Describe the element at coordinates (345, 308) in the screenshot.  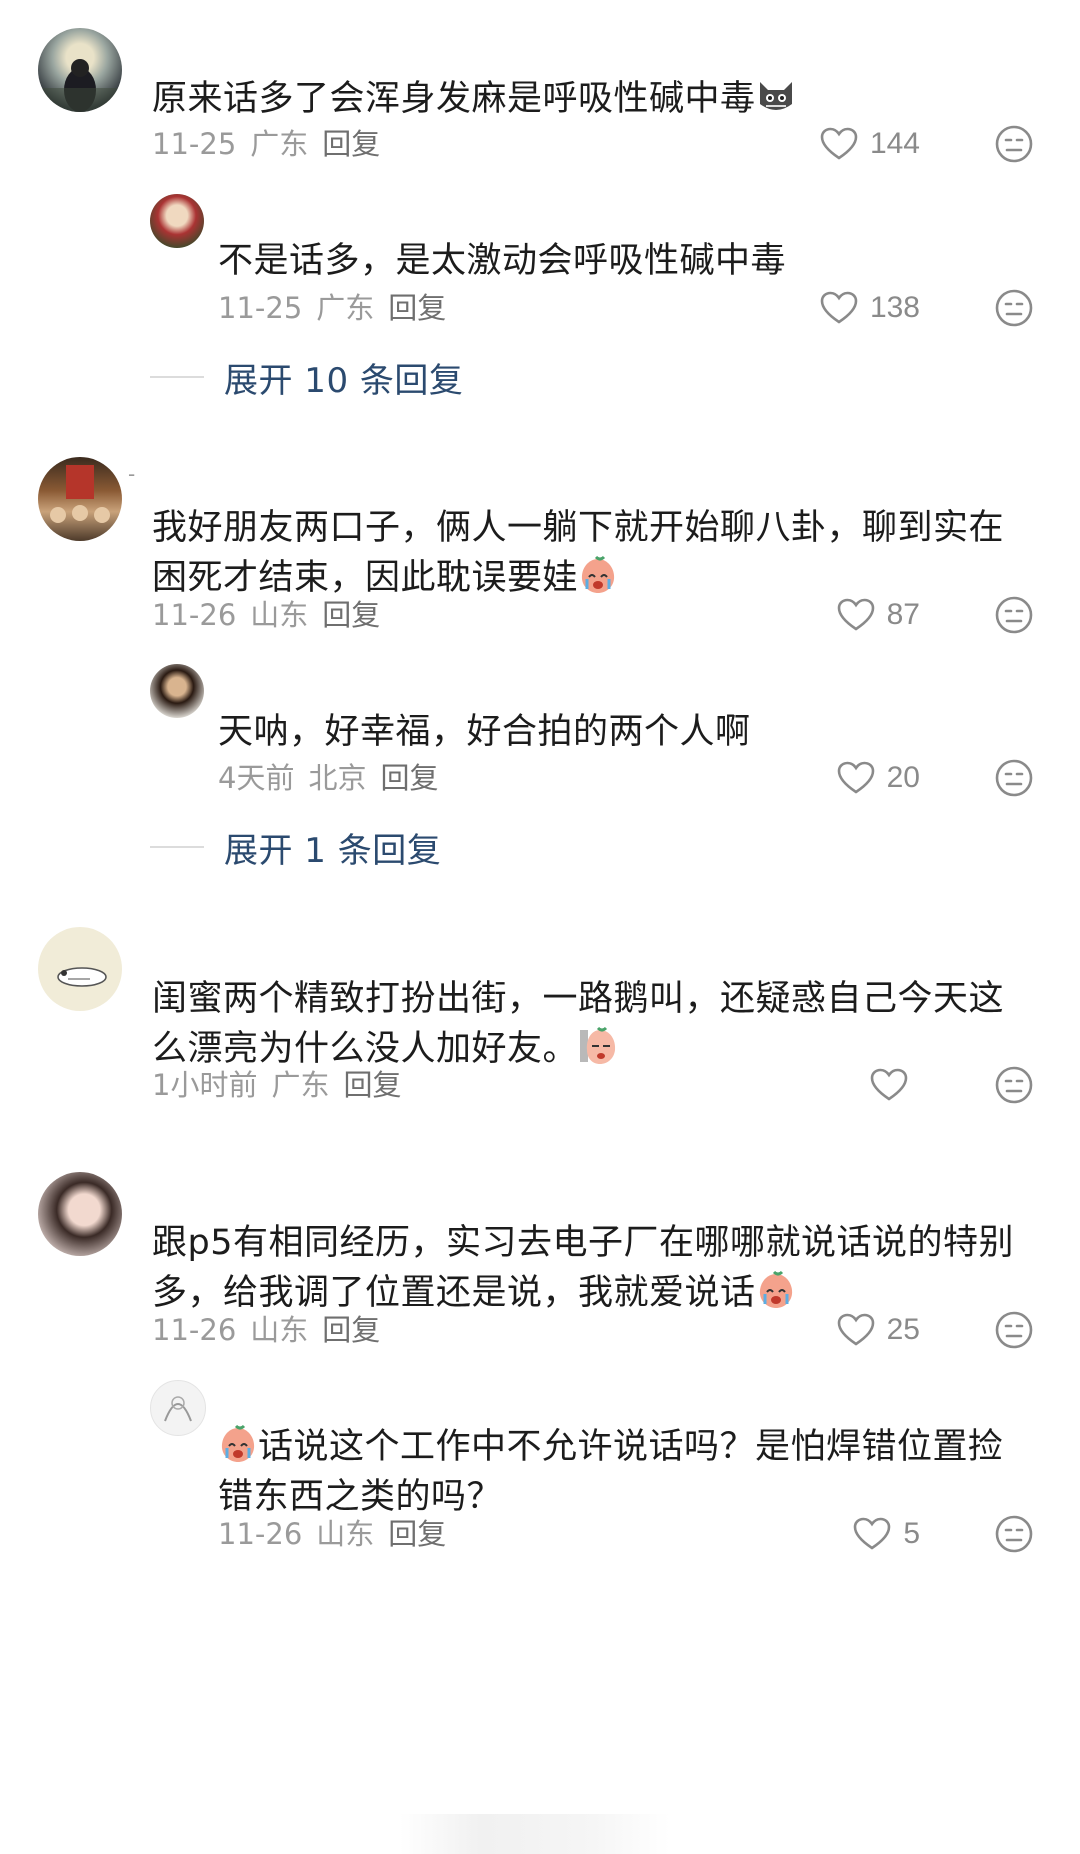
I see `reply-location: 广东` at that location.